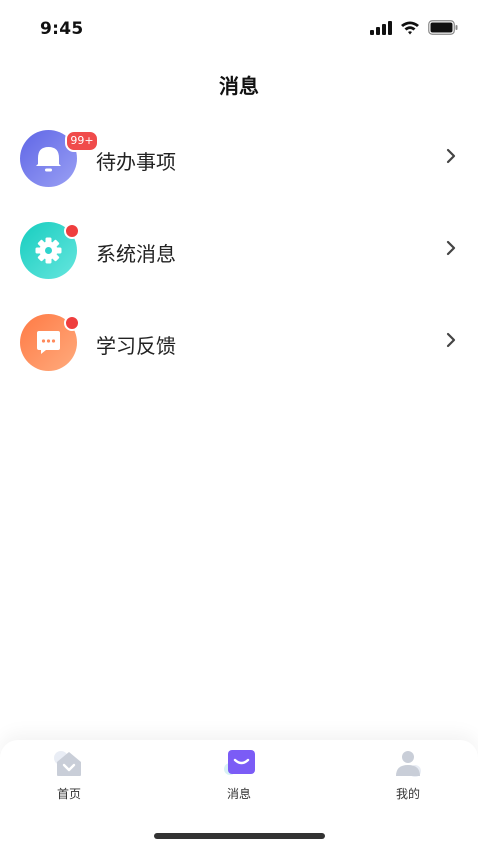  I want to click on bottom-tab-bar: 首页 消息 我的, so click(239, 795).